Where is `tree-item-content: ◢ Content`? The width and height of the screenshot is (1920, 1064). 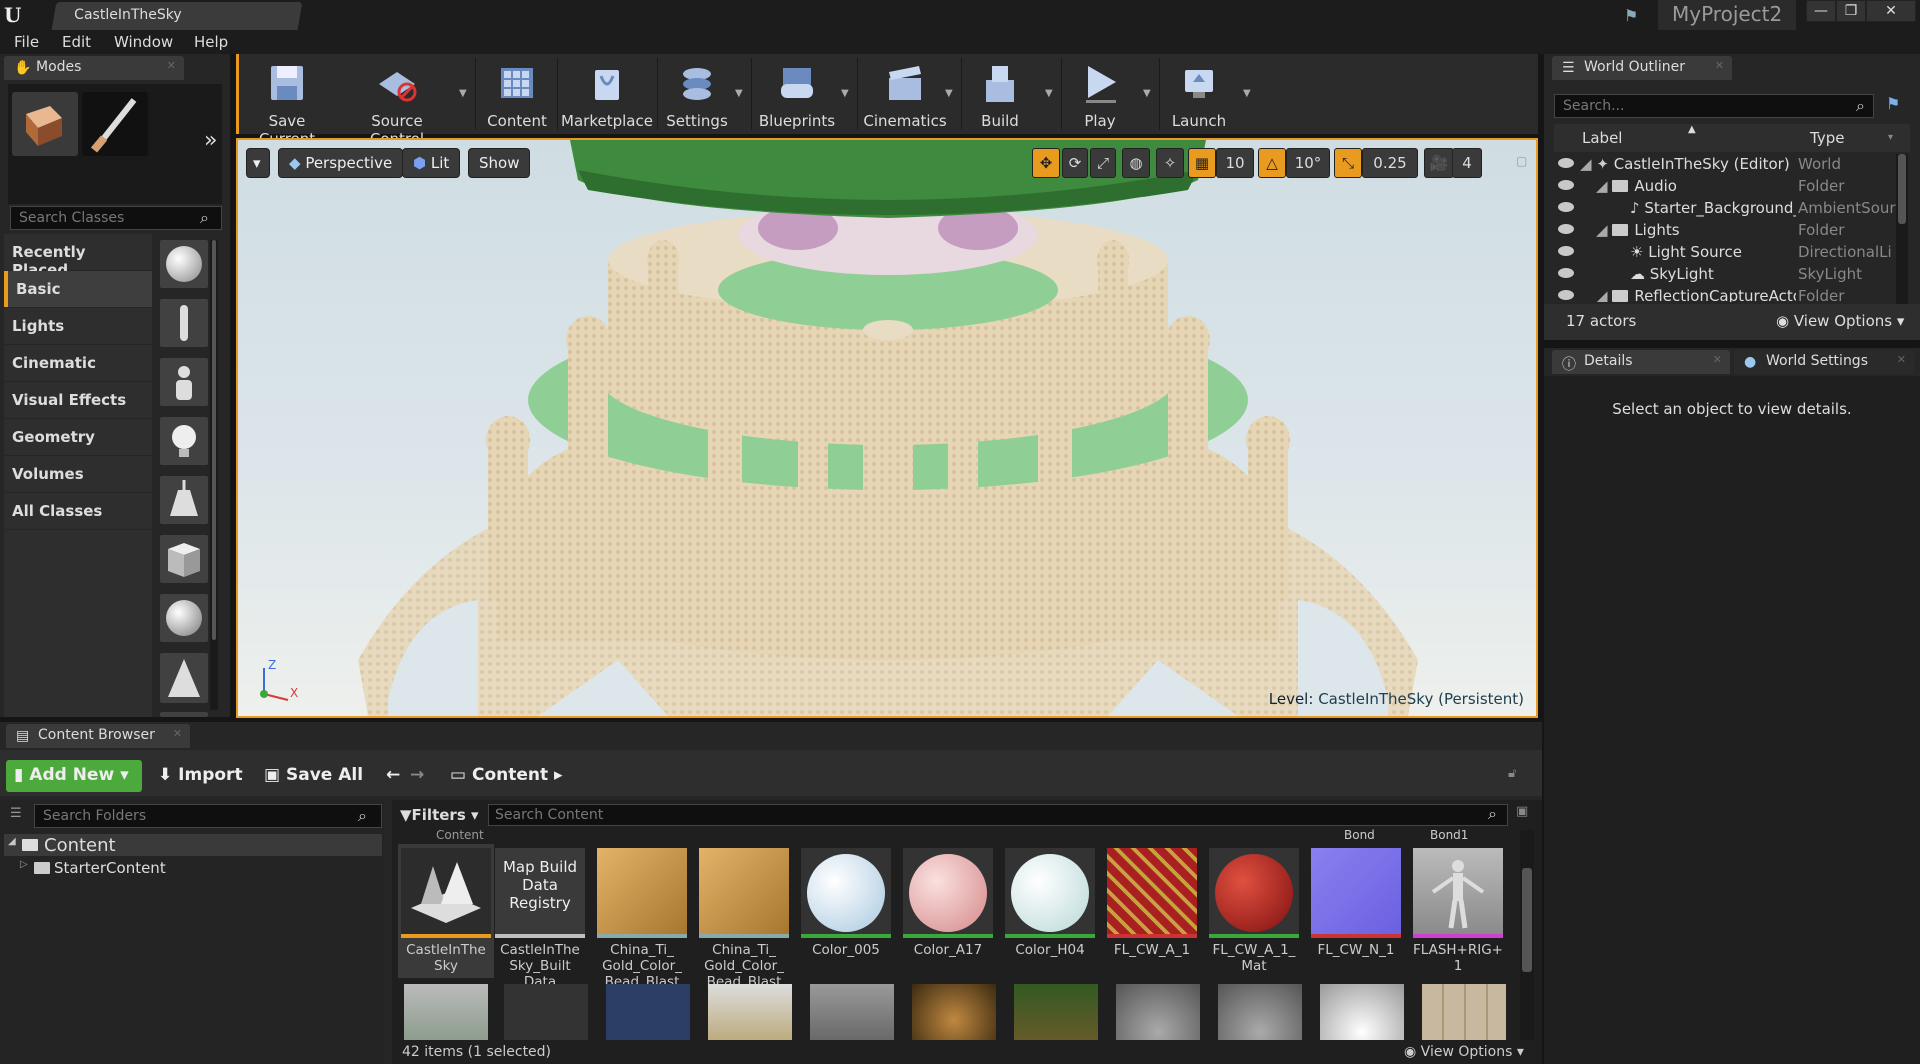 tree-item-content: ◢ Content is located at coordinates (193, 845).